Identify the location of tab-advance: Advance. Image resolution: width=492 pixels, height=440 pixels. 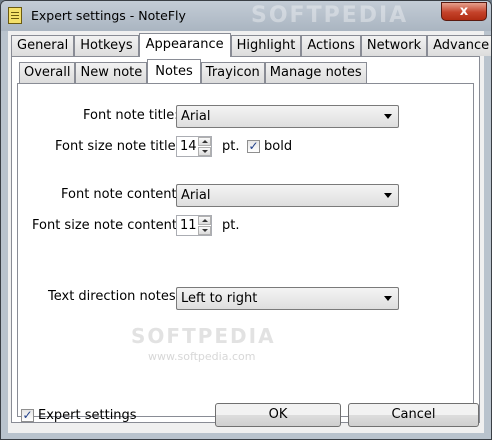
(459, 45).